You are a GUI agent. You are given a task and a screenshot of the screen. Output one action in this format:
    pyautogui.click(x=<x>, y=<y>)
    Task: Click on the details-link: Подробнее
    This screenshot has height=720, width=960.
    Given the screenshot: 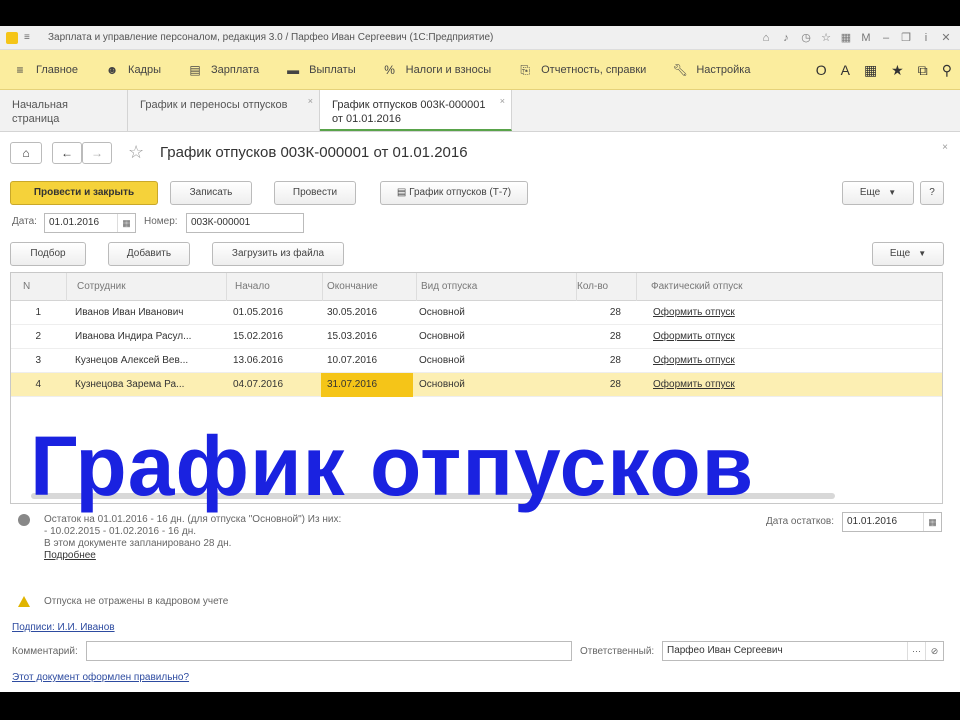 What is the action you would take?
    pyautogui.click(x=70, y=555)
    